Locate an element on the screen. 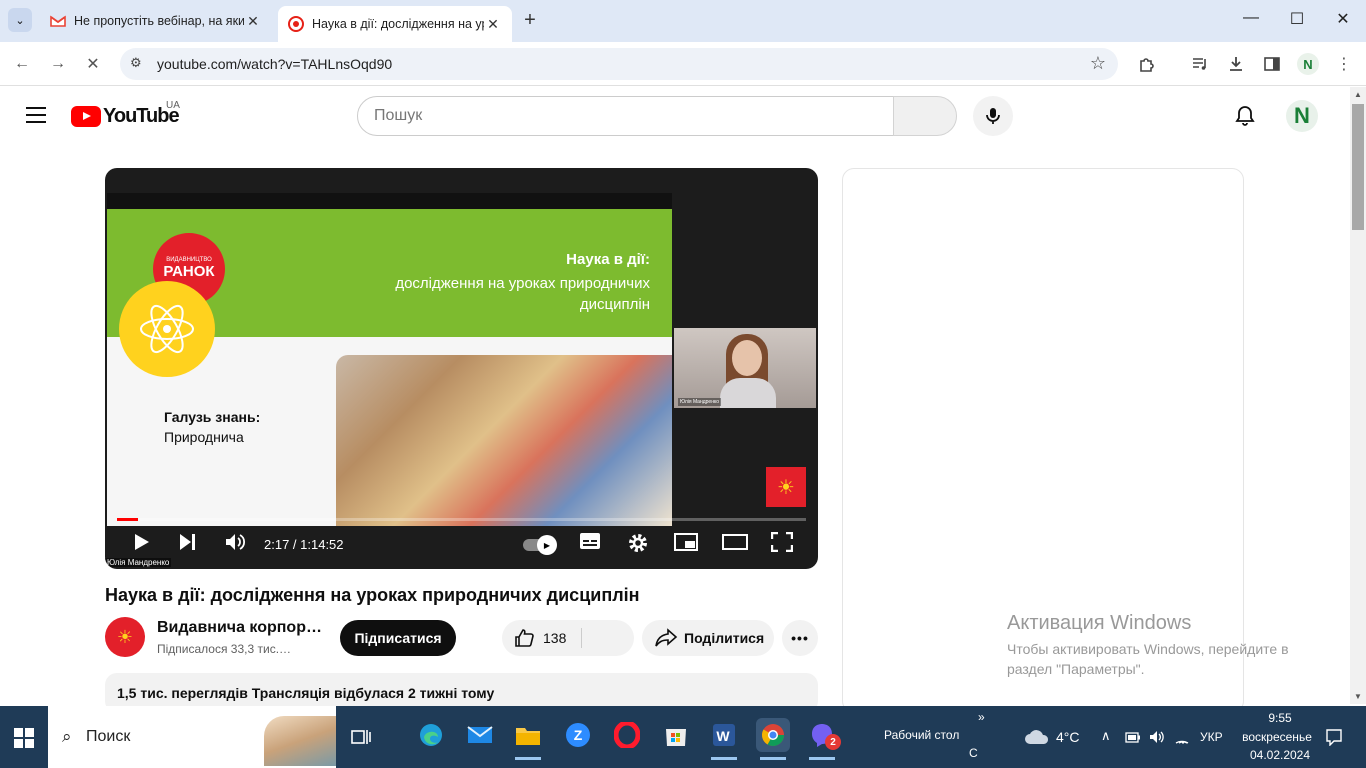 The width and height of the screenshot is (1366, 768). video-progress-bar is located at coordinates (461, 519).